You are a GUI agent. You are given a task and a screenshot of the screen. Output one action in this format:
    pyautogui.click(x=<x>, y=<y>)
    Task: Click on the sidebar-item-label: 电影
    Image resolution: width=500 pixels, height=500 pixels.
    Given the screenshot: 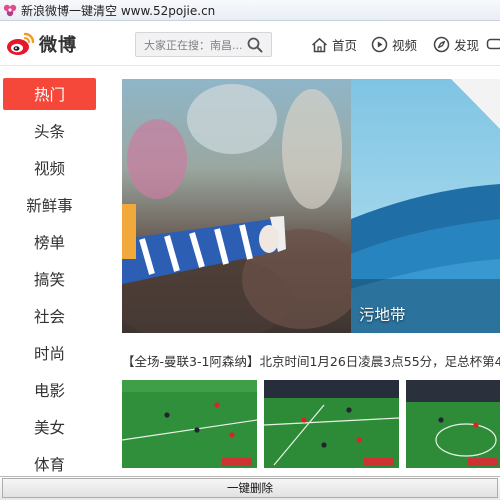 What is the action you would take?
    pyautogui.click(x=49, y=391)
    